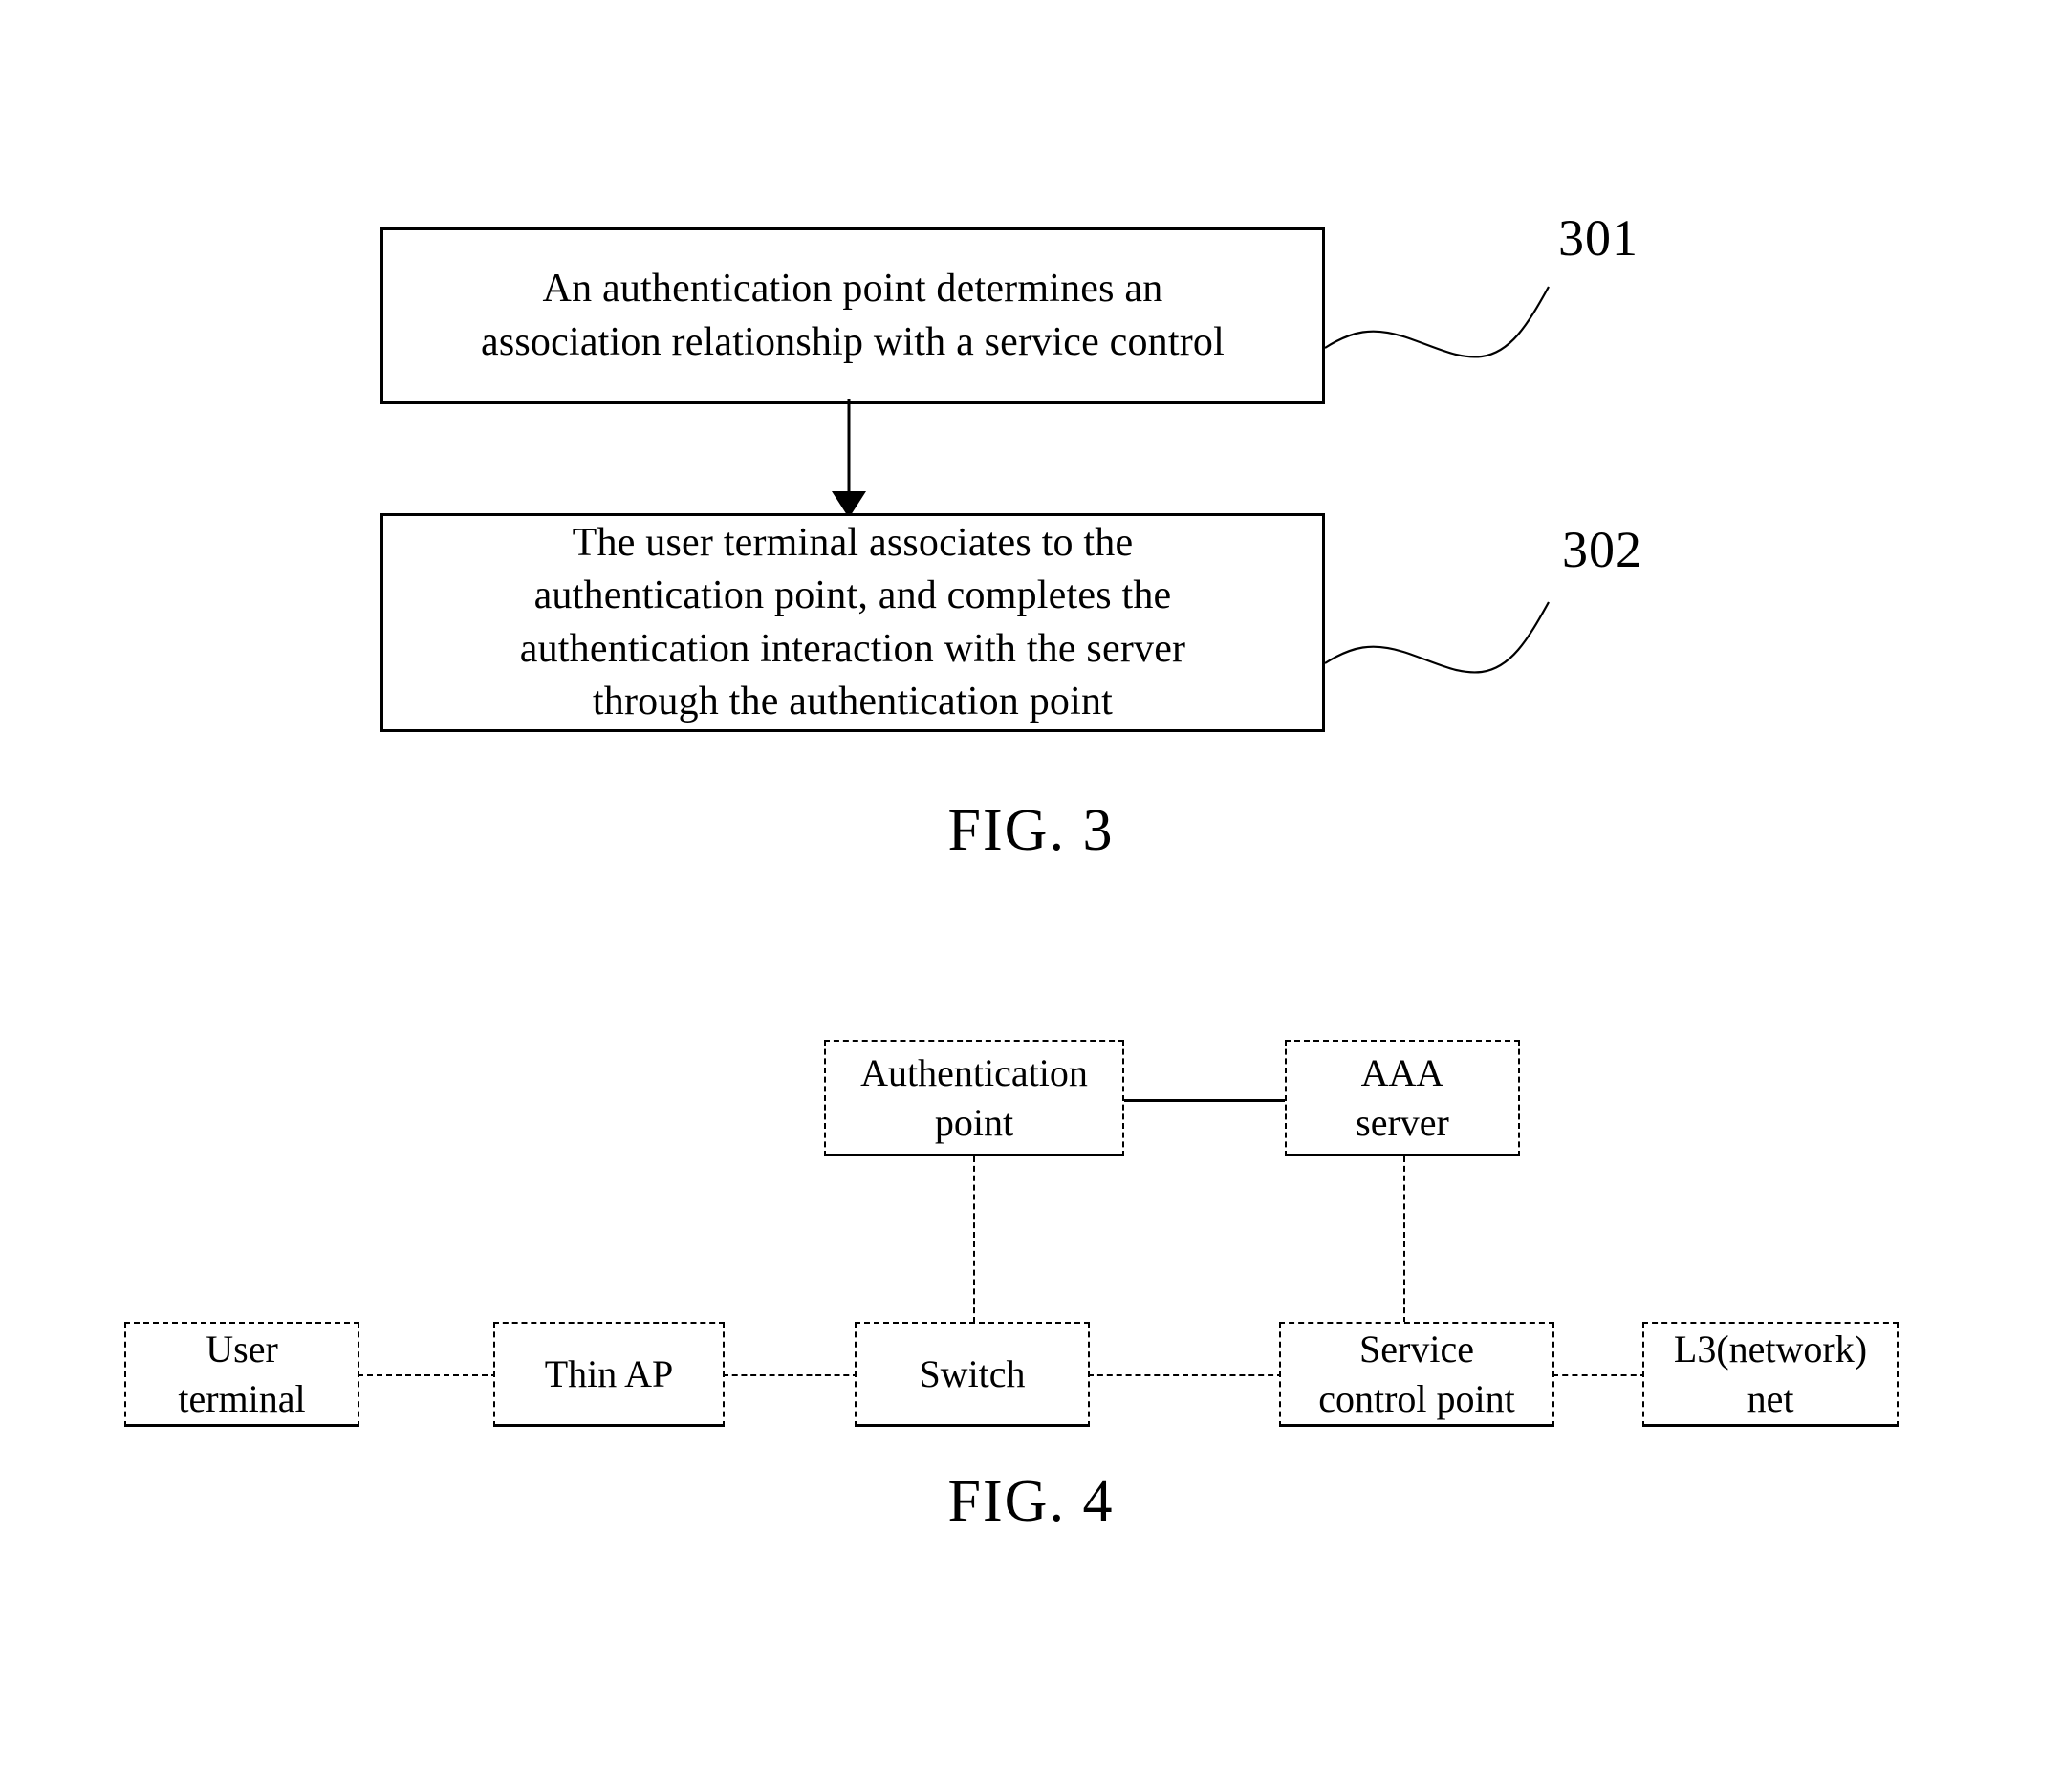  Describe the element at coordinates (974, 1239) in the screenshot. I see `connector-auth-to-switch` at that location.